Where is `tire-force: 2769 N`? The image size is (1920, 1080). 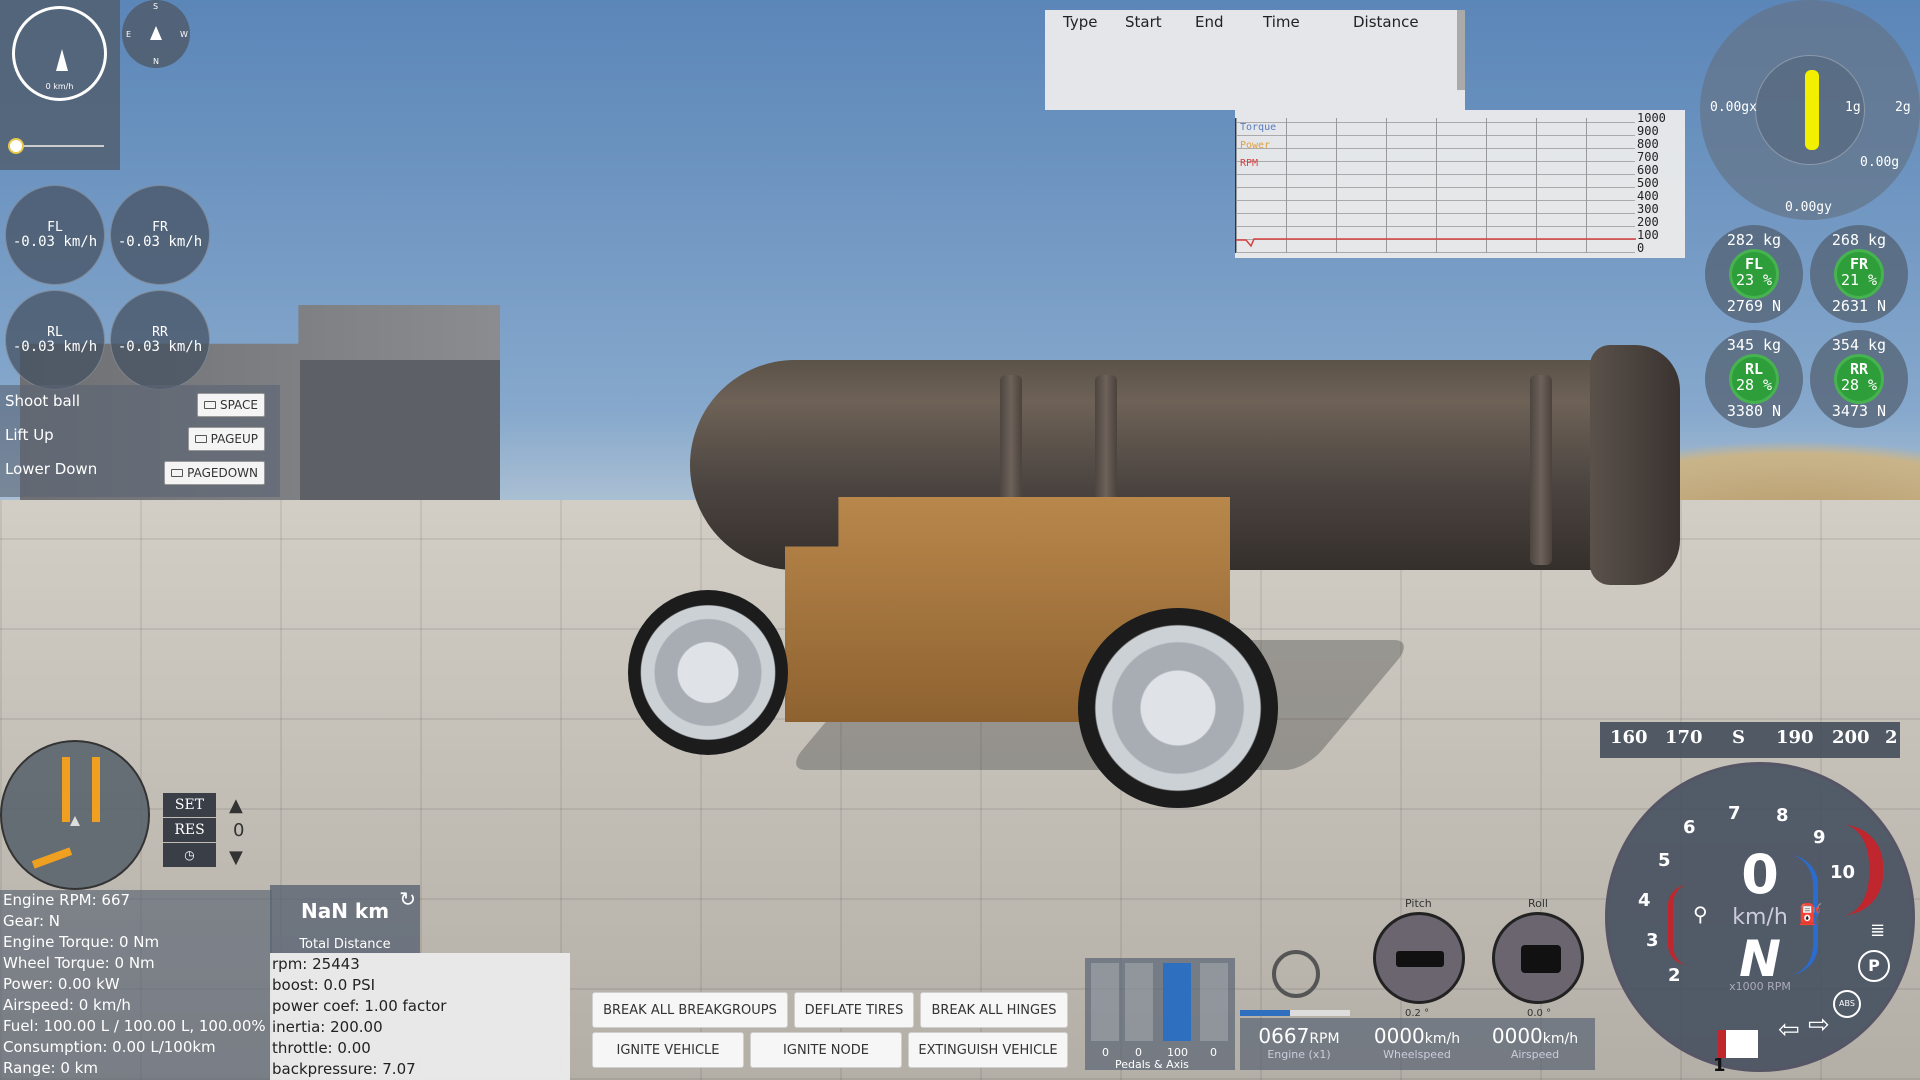 tire-force: 2769 N is located at coordinates (1754, 306).